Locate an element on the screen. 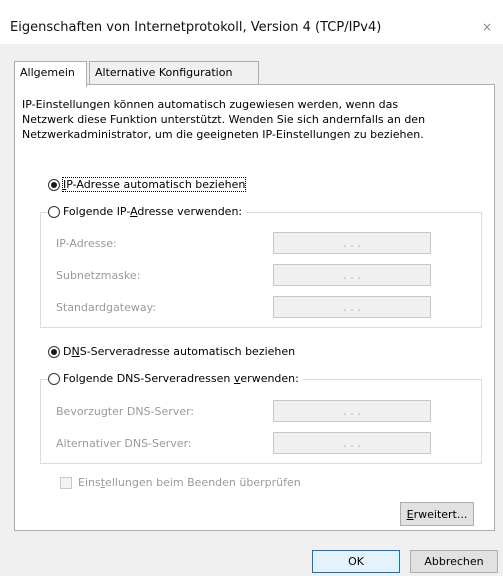 The height and width of the screenshot is (576, 503). validate-on-exit-checkbox: Einstellungen beim Beenden überprüfen is located at coordinates (180, 482).